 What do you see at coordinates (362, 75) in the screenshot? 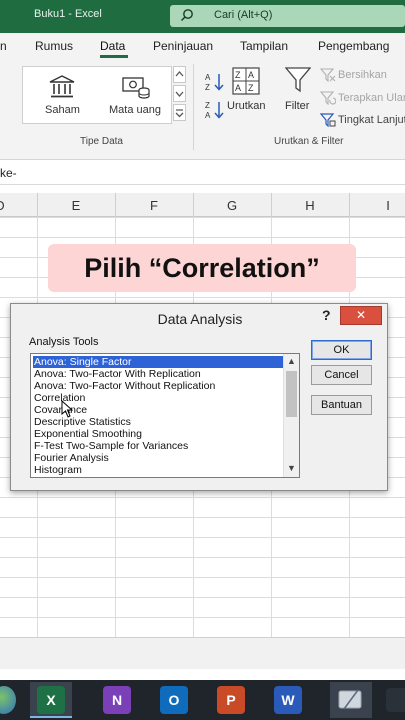
I see `bersihkan-button: Bersihkan` at bounding box center [362, 75].